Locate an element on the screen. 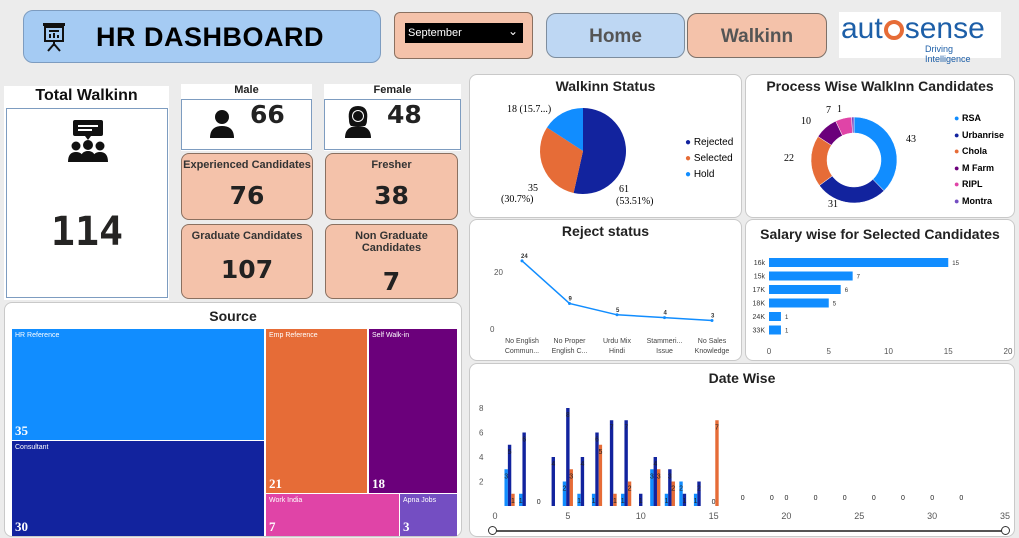 The width and height of the screenshot is (1019, 538). legend-item-ripl: ● RIPL is located at coordinates (979, 184).